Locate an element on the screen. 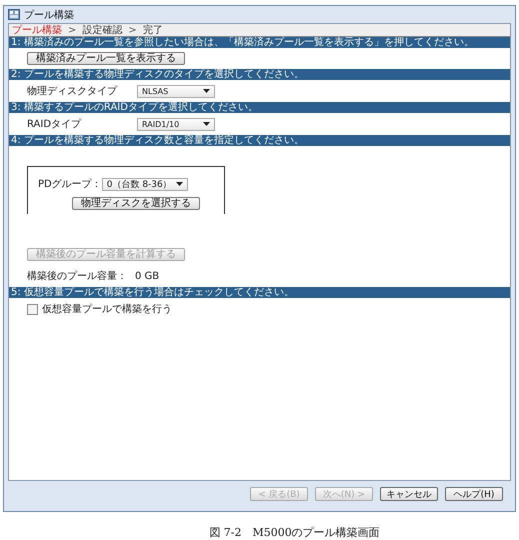  step-label: プール構築 is located at coordinates (37, 30).